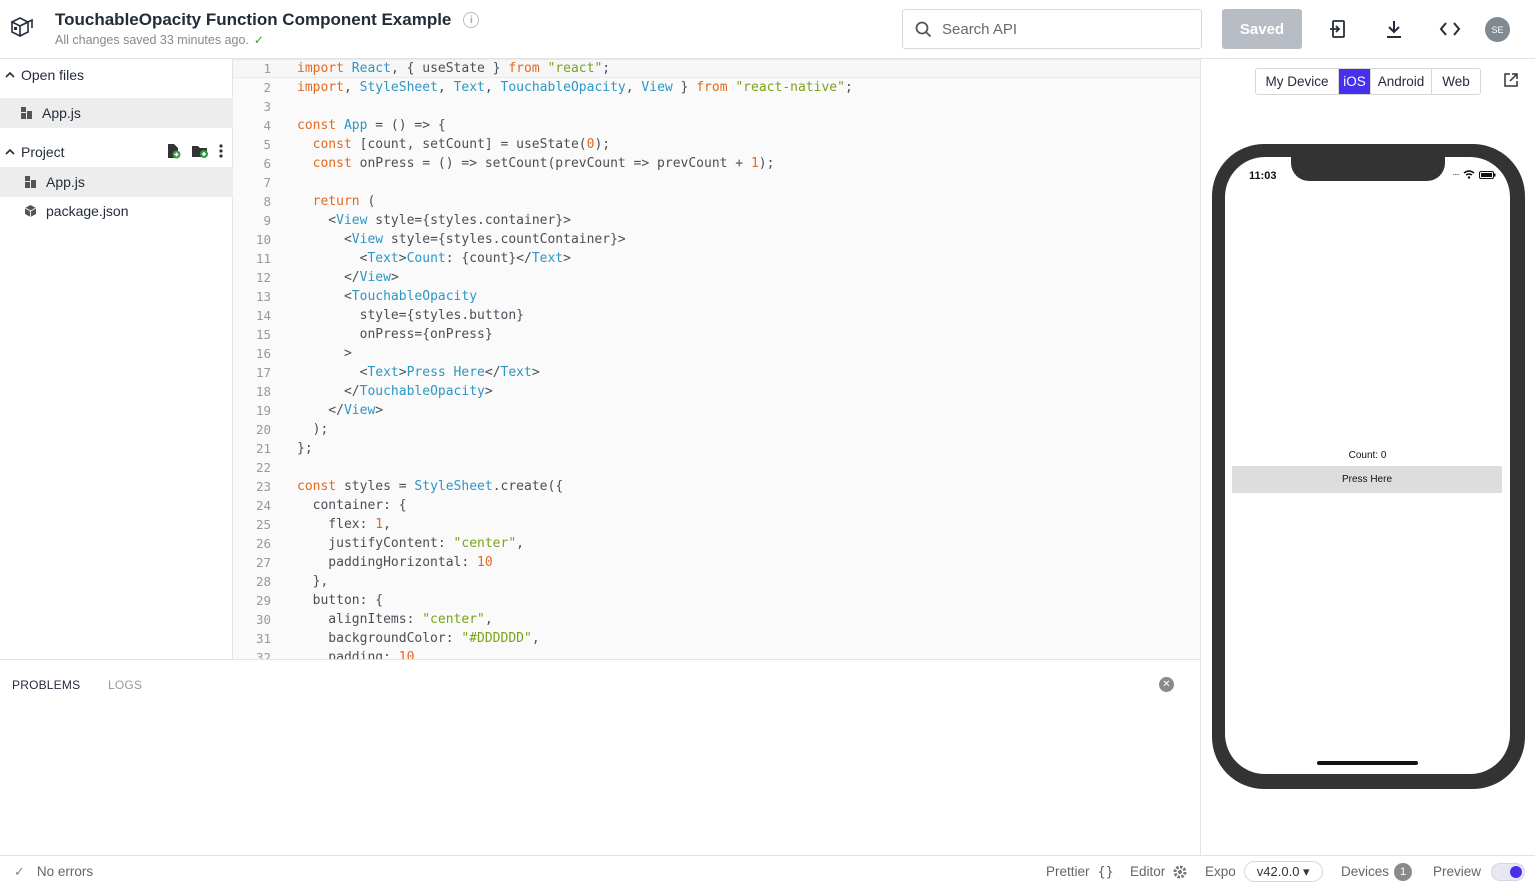 The image size is (1535, 887). What do you see at coordinates (716, 638) in the screenshot?
I see `code-line: 31 backgroundColor: "#DDDDDD",` at bounding box center [716, 638].